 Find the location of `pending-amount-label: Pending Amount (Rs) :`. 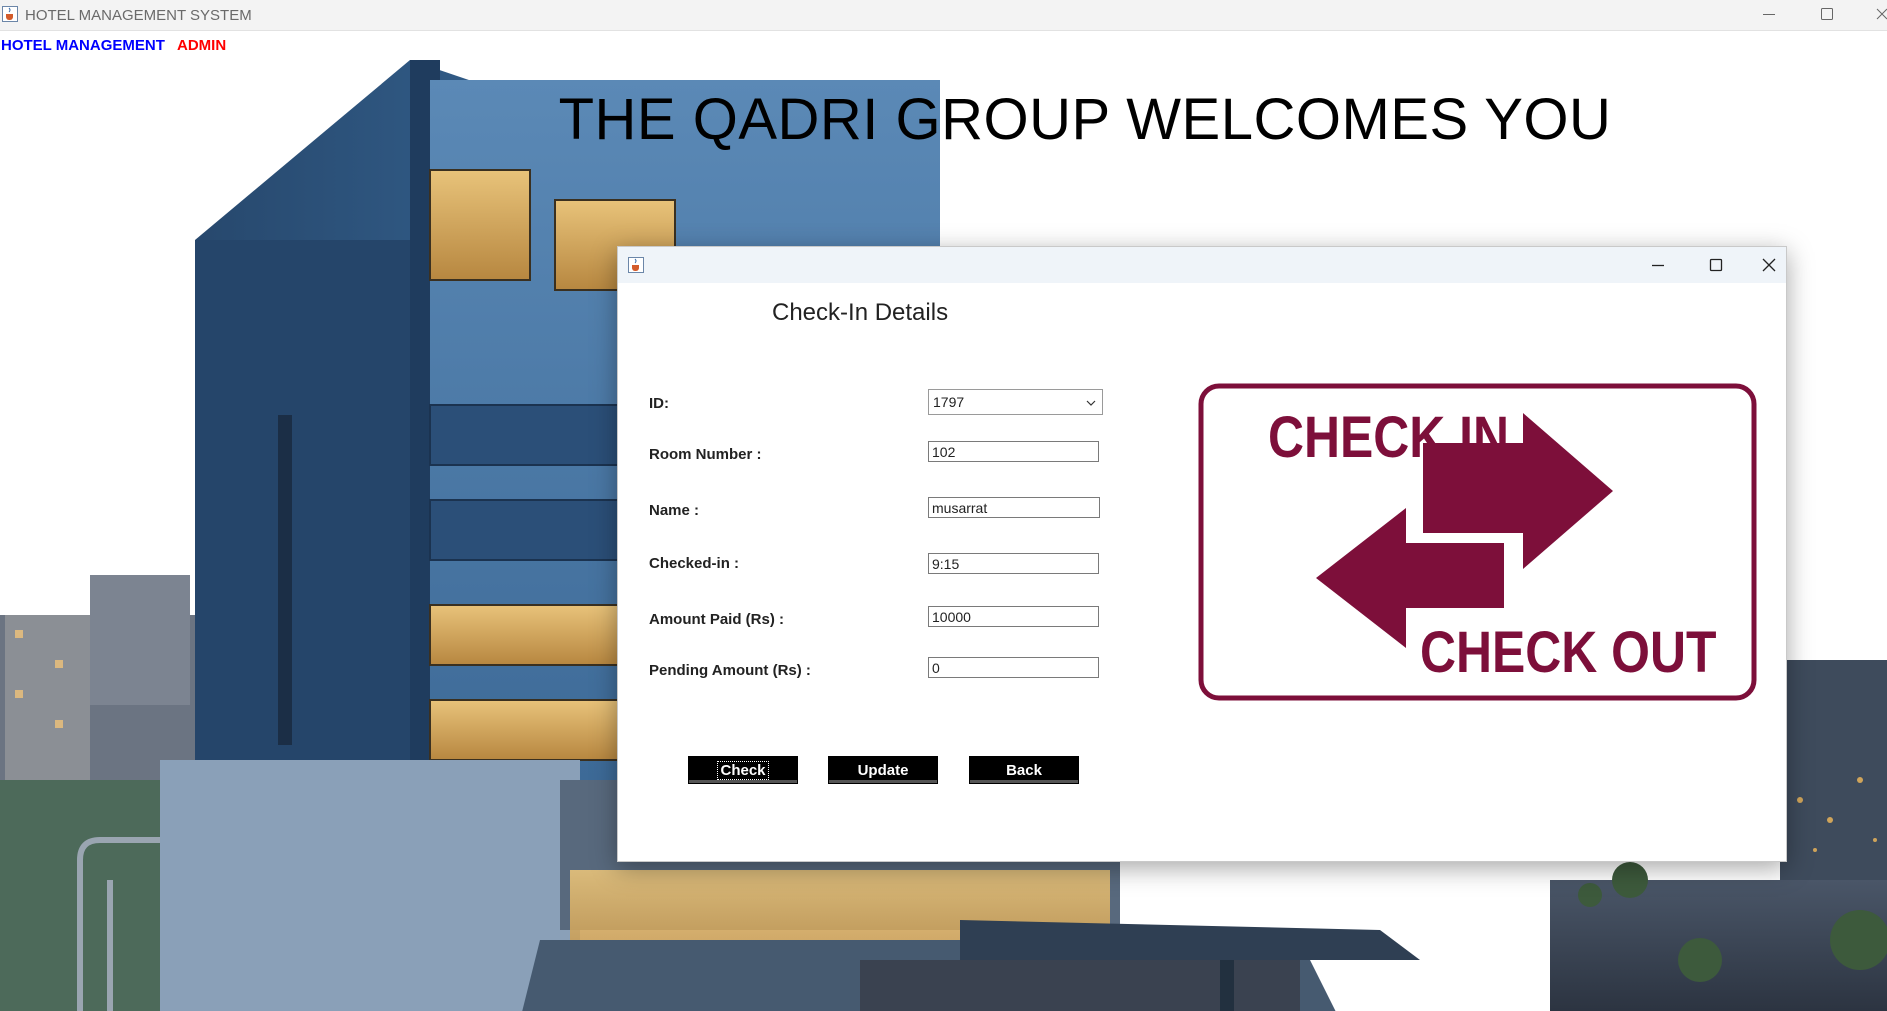

pending-amount-label: Pending Amount (Rs) : is located at coordinates (730, 670).